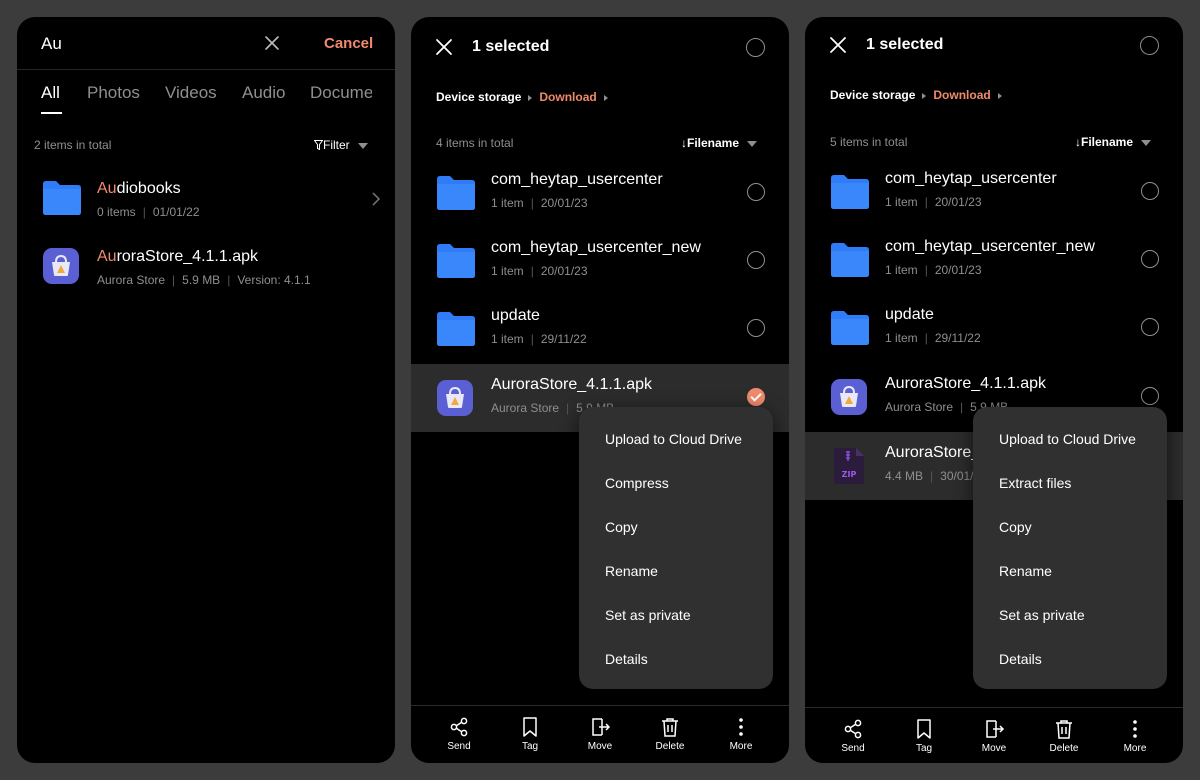 The height and width of the screenshot is (780, 1200). What do you see at coordinates (1135, 729) in the screenshot?
I see `more-vertical-icon` at bounding box center [1135, 729].